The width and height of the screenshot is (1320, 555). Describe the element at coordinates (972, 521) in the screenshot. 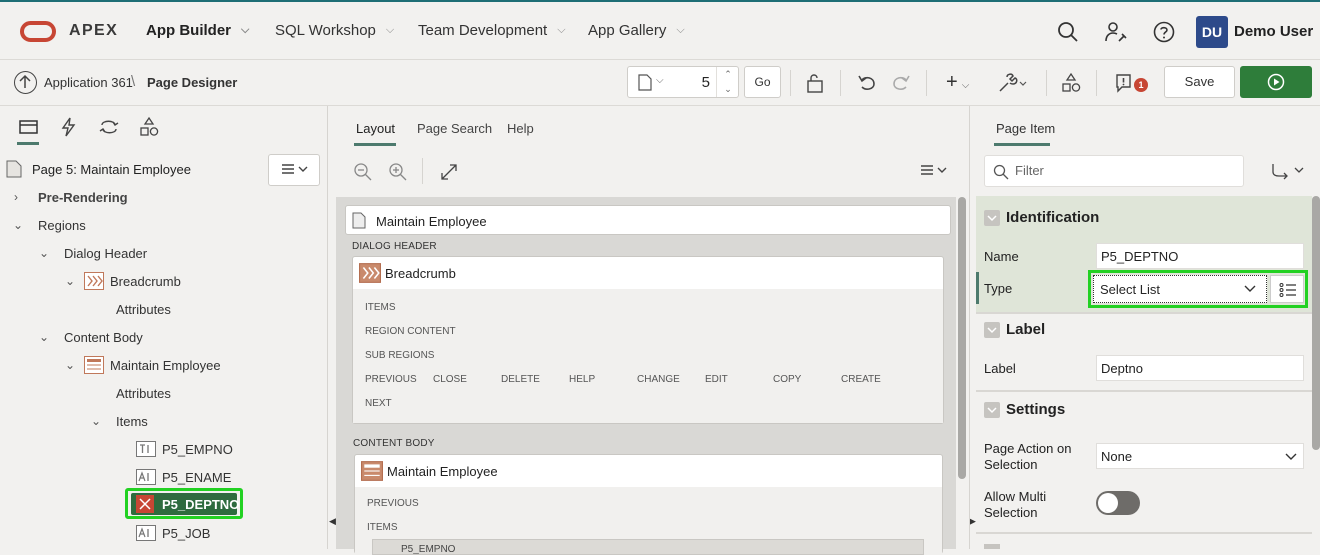

I see `collapse-right-icon: ▶` at that location.